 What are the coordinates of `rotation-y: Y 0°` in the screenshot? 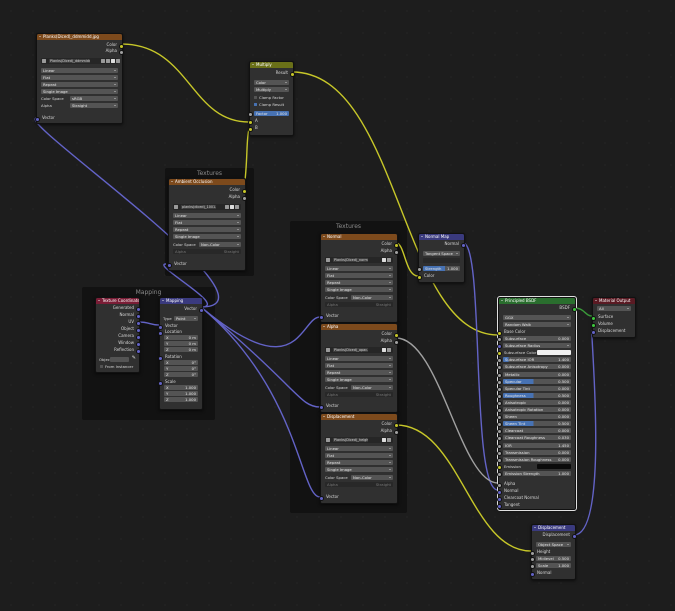 It's located at (181, 368).